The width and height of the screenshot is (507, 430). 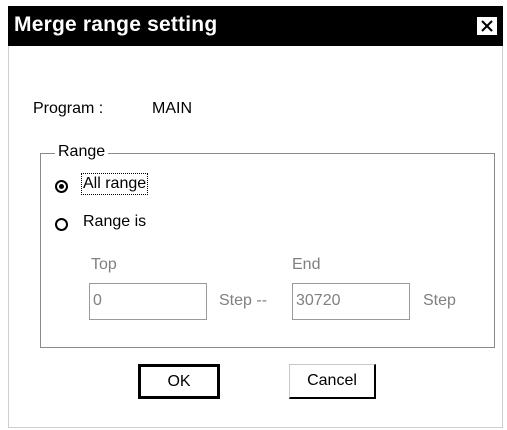 What do you see at coordinates (82, 152) in the screenshot?
I see `range-group-label: Range` at bounding box center [82, 152].